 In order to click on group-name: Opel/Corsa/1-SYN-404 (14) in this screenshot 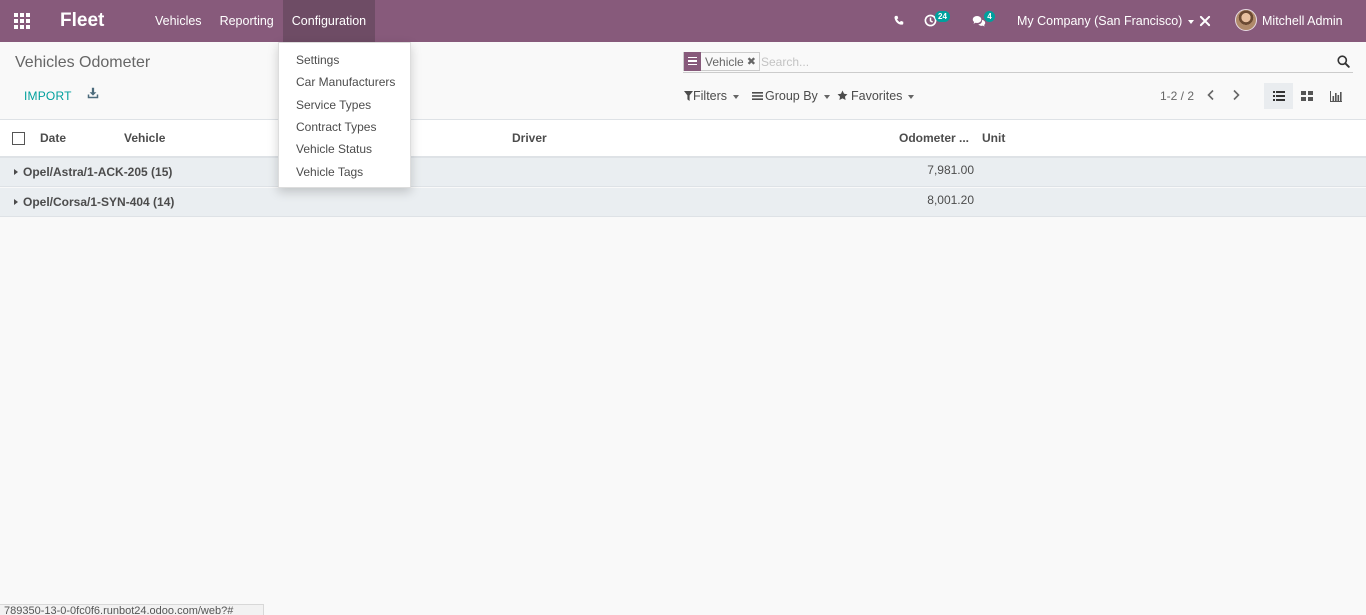, I will do `click(99, 202)`.